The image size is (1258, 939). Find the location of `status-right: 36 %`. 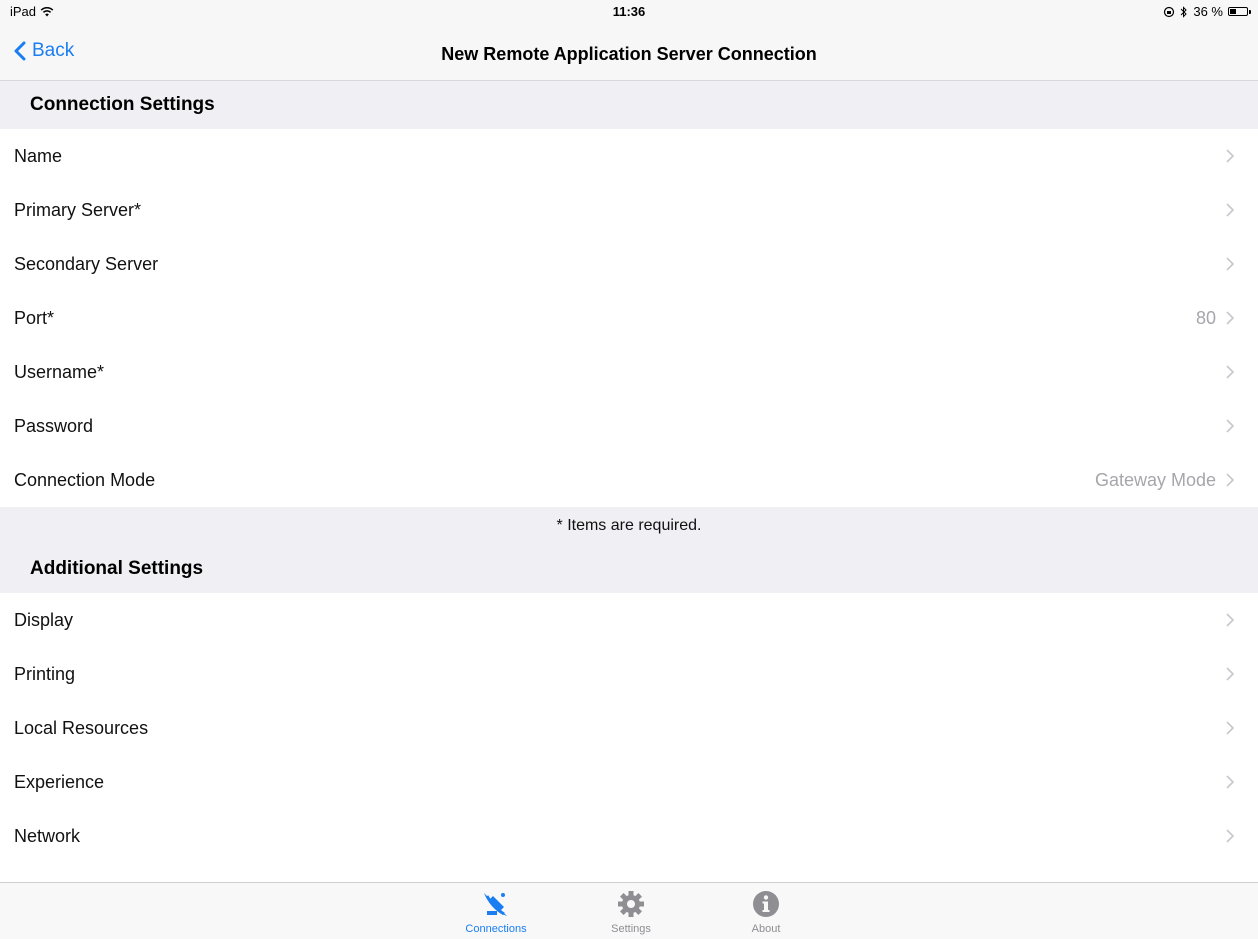

status-right: 36 % is located at coordinates (1207, 11).